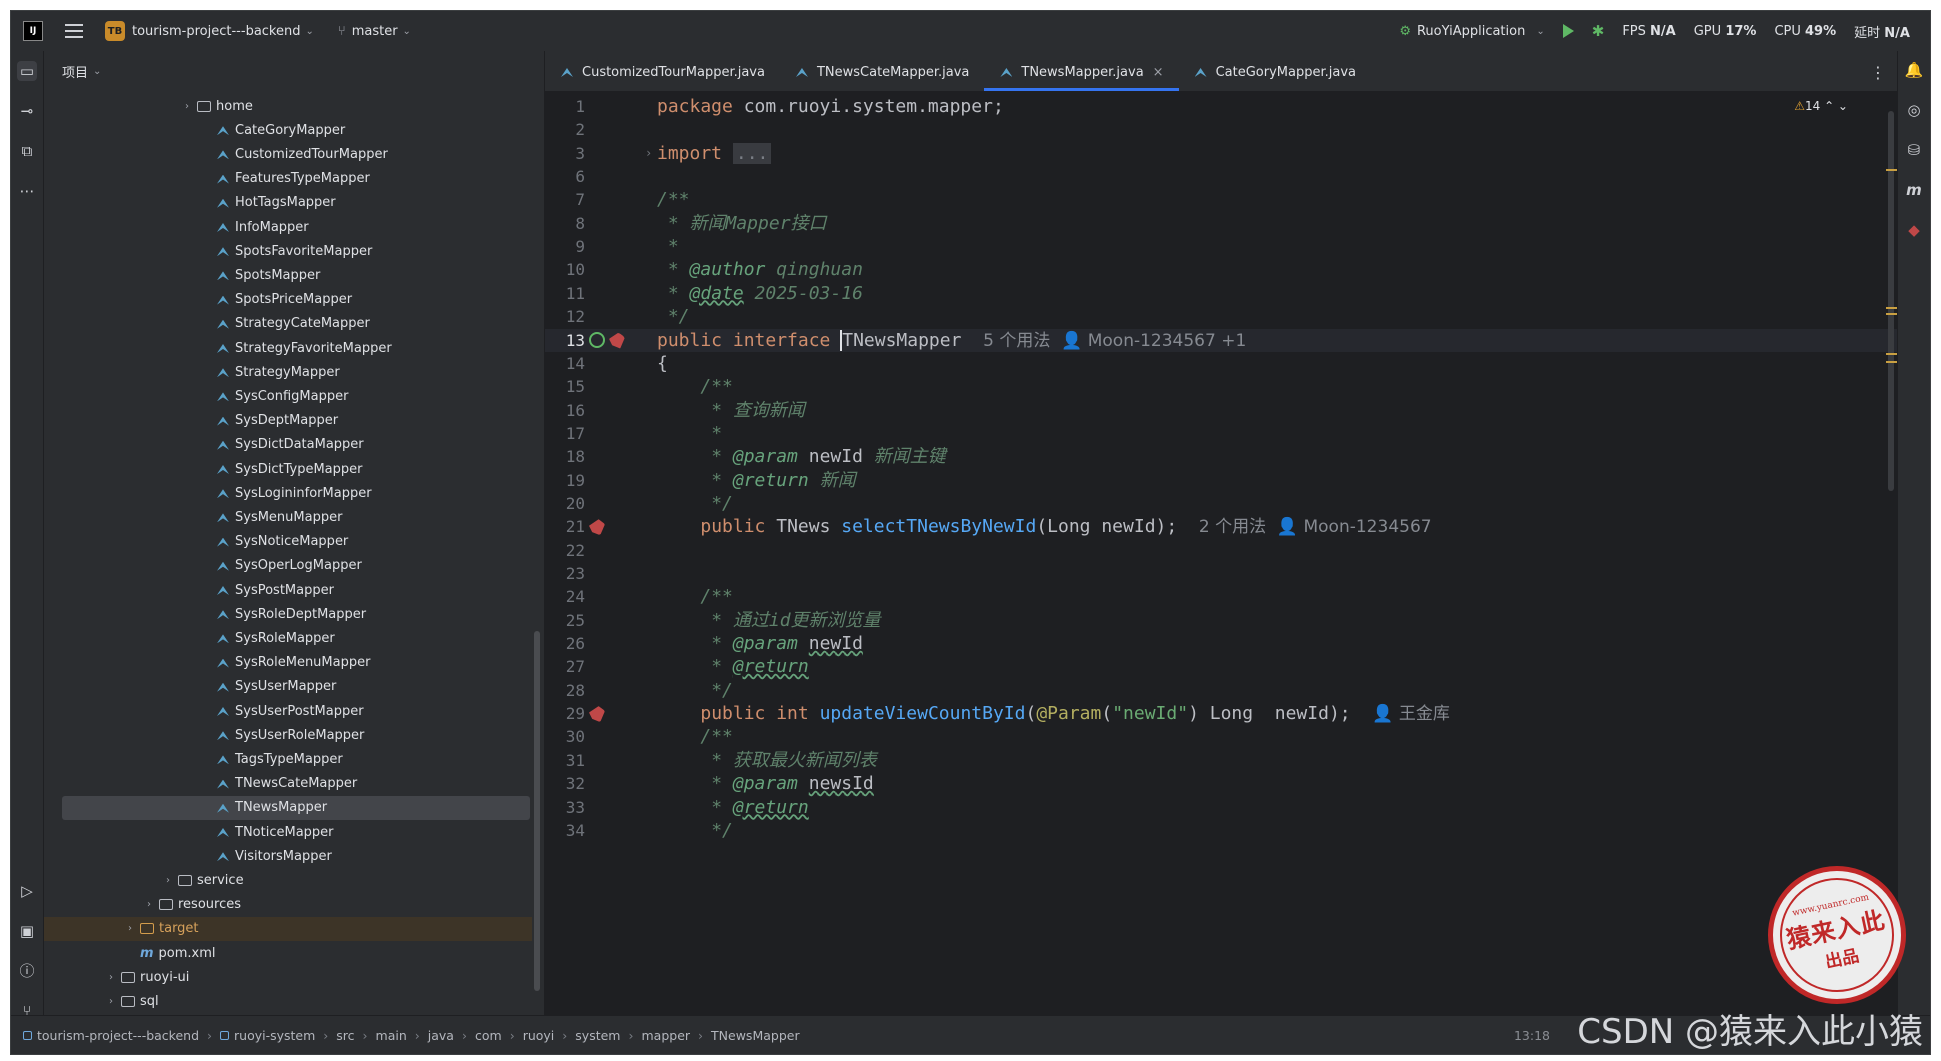  What do you see at coordinates (288, 130) in the screenshot?
I see `tree-item: CateGoryMapper` at bounding box center [288, 130].